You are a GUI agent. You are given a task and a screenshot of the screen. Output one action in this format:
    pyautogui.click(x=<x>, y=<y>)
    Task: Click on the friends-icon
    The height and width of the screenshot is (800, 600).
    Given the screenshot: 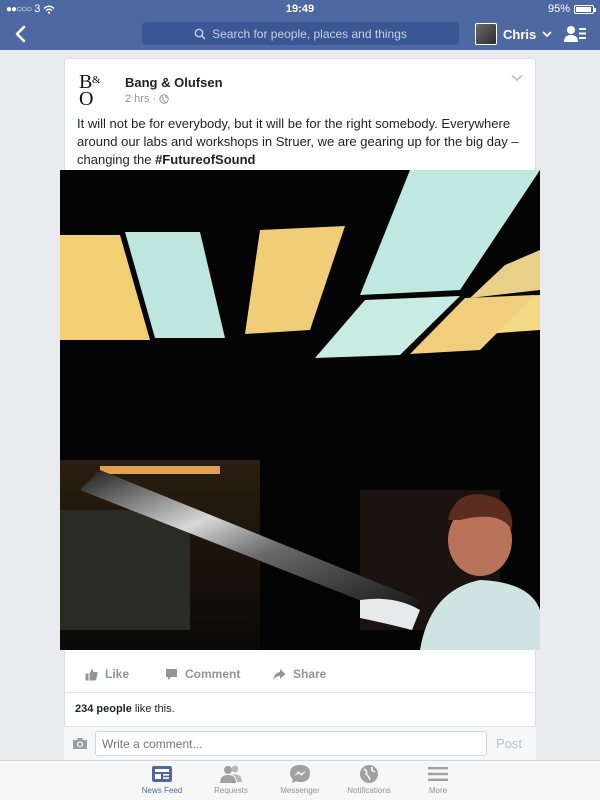 What is the action you would take?
    pyautogui.click(x=231, y=774)
    